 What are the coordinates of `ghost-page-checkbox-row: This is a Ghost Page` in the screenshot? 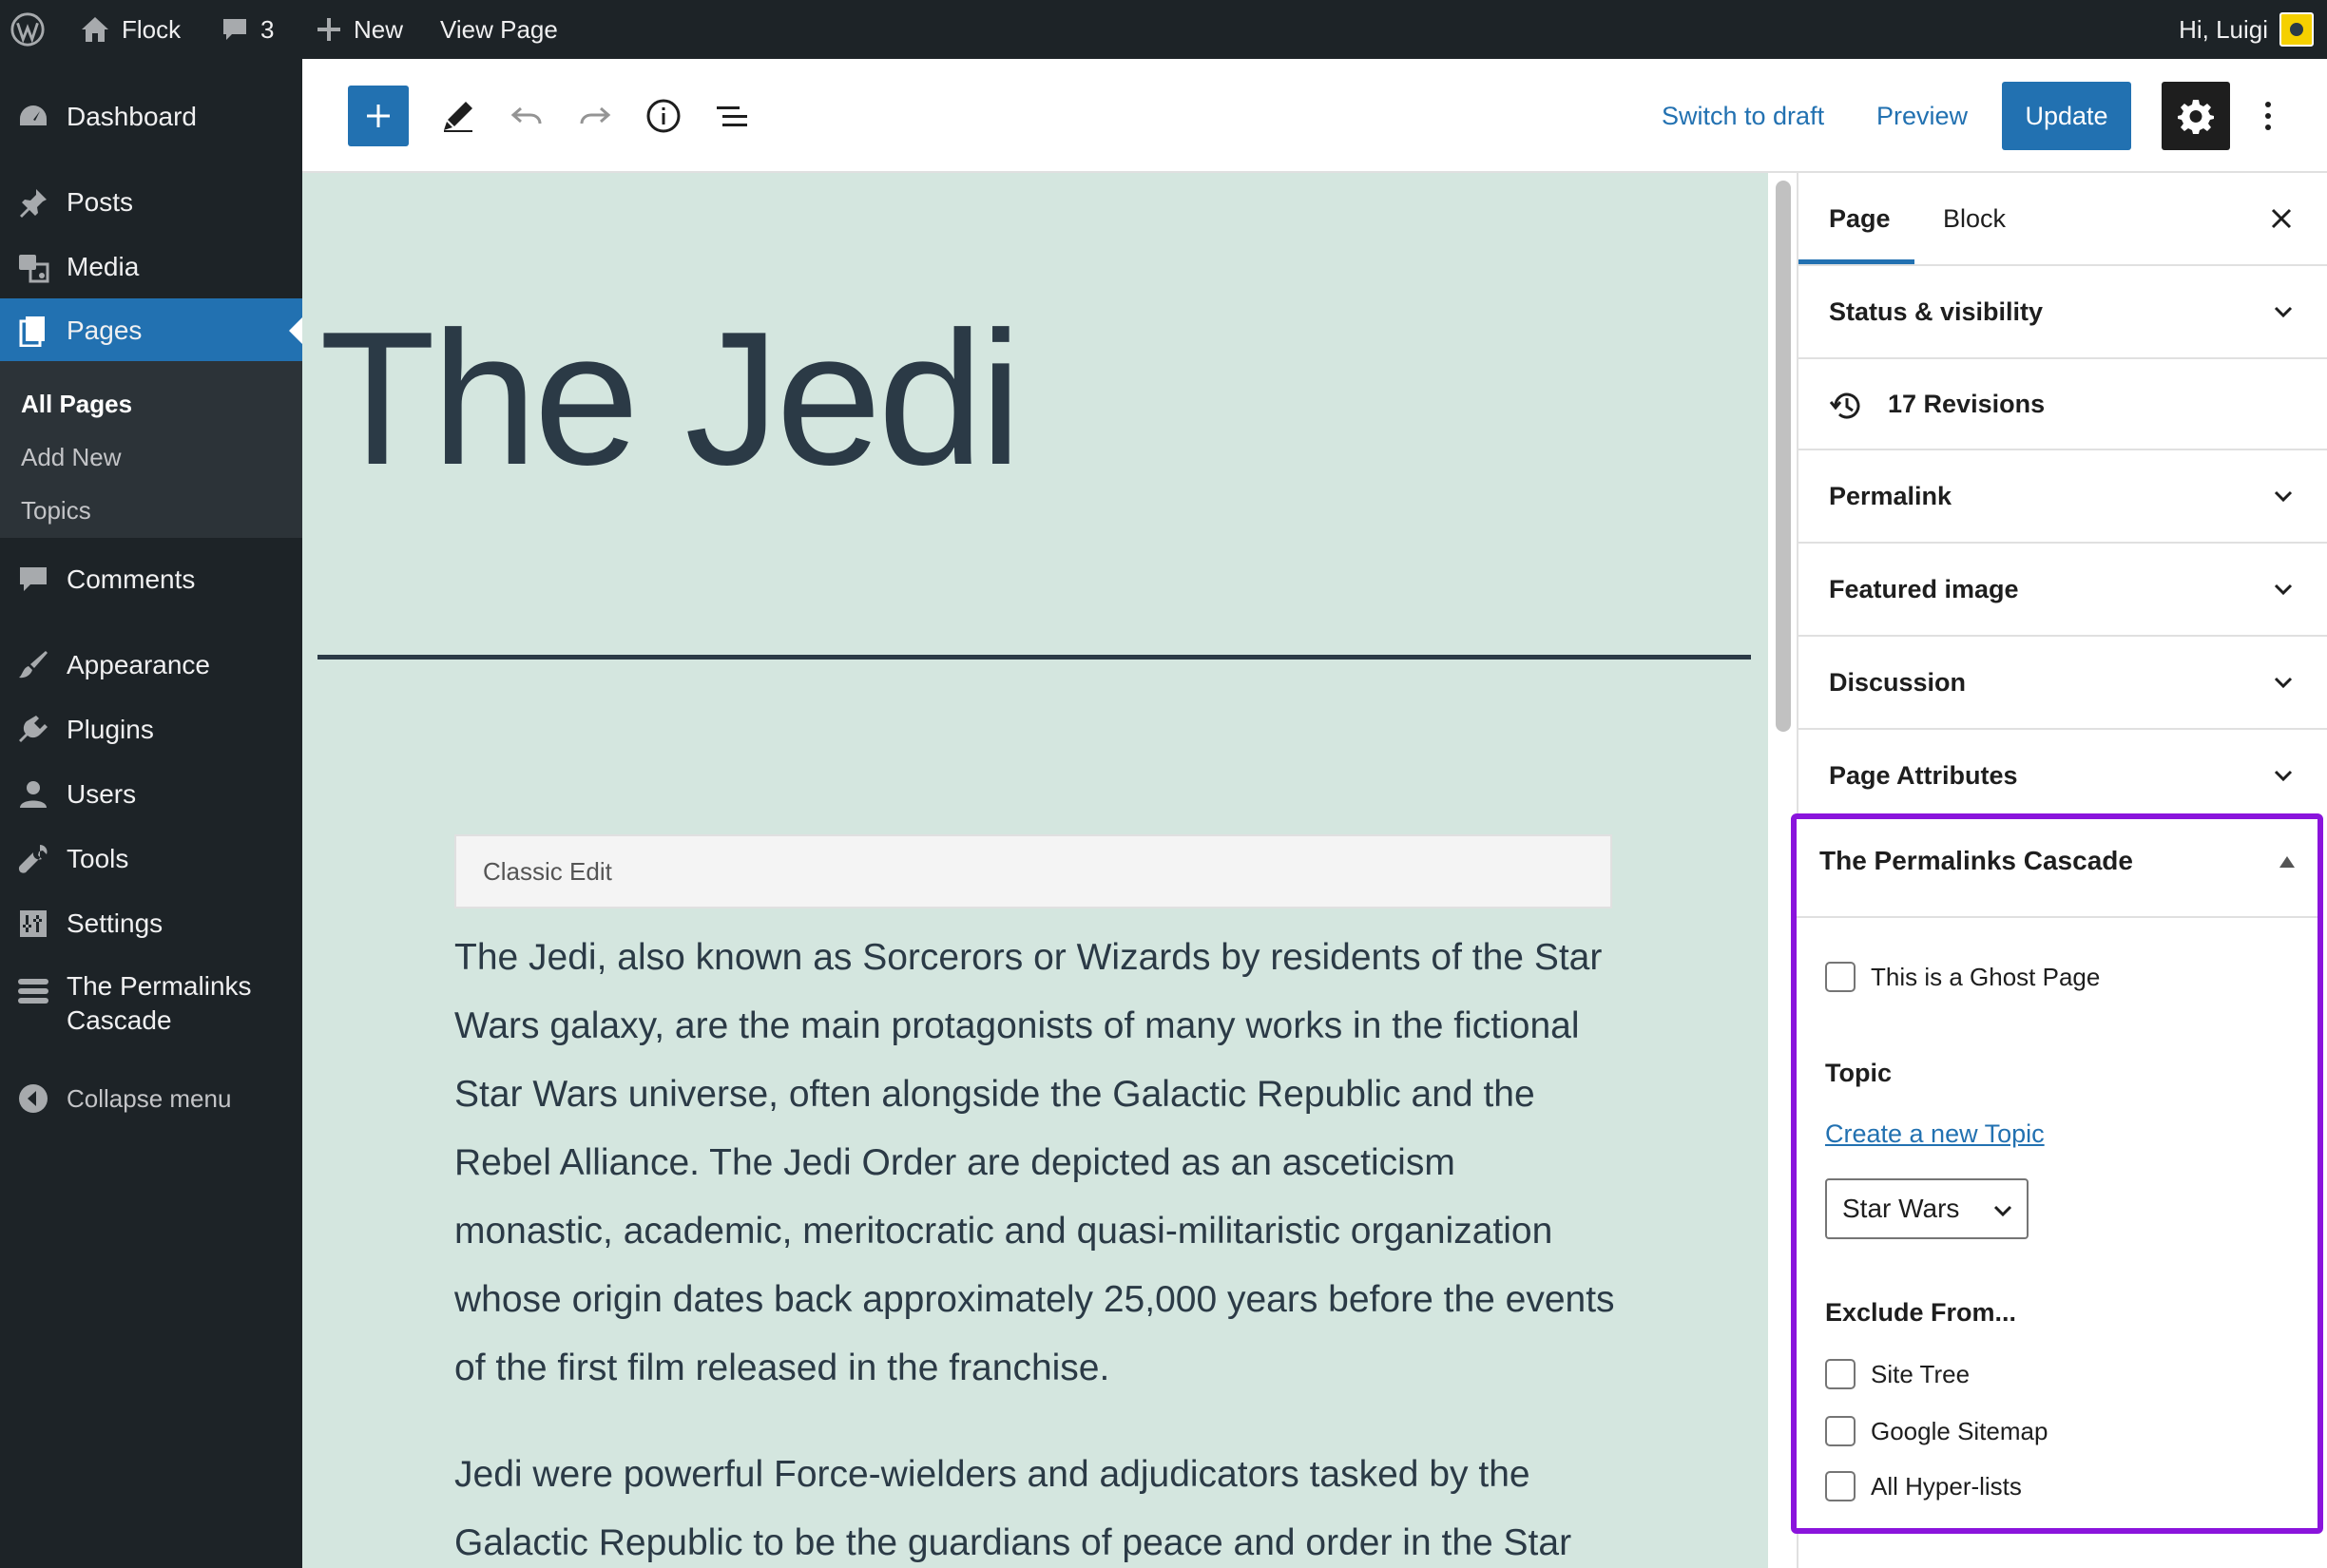 It's located at (1962, 977).